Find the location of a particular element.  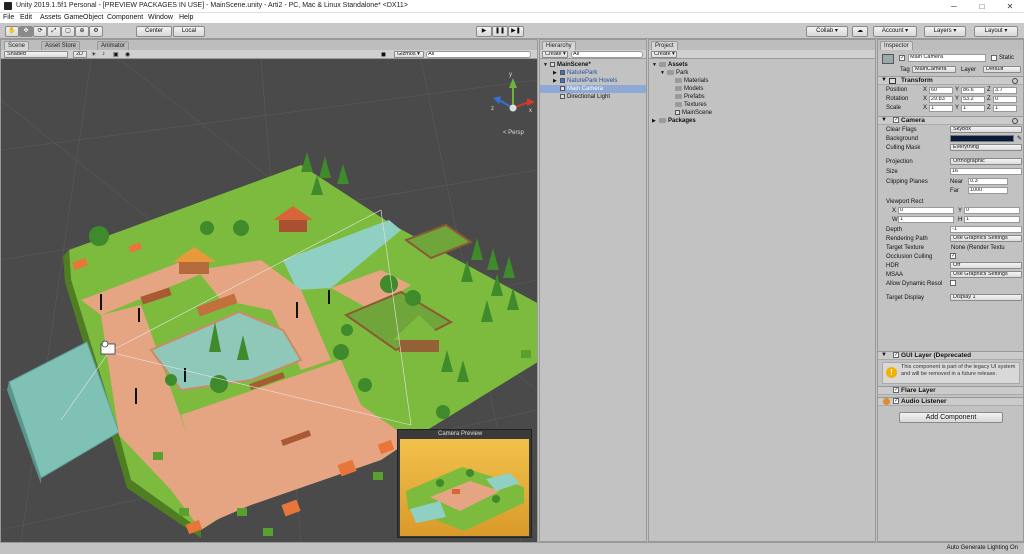

minimize-button: ─ is located at coordinates (954, 6).